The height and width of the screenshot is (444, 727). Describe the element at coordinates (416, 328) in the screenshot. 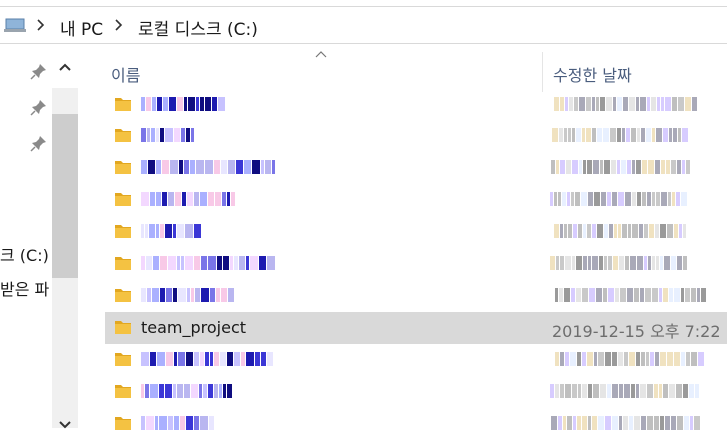

I see `file-row: team_project 2019-12-15 오후 7:22` at that location.